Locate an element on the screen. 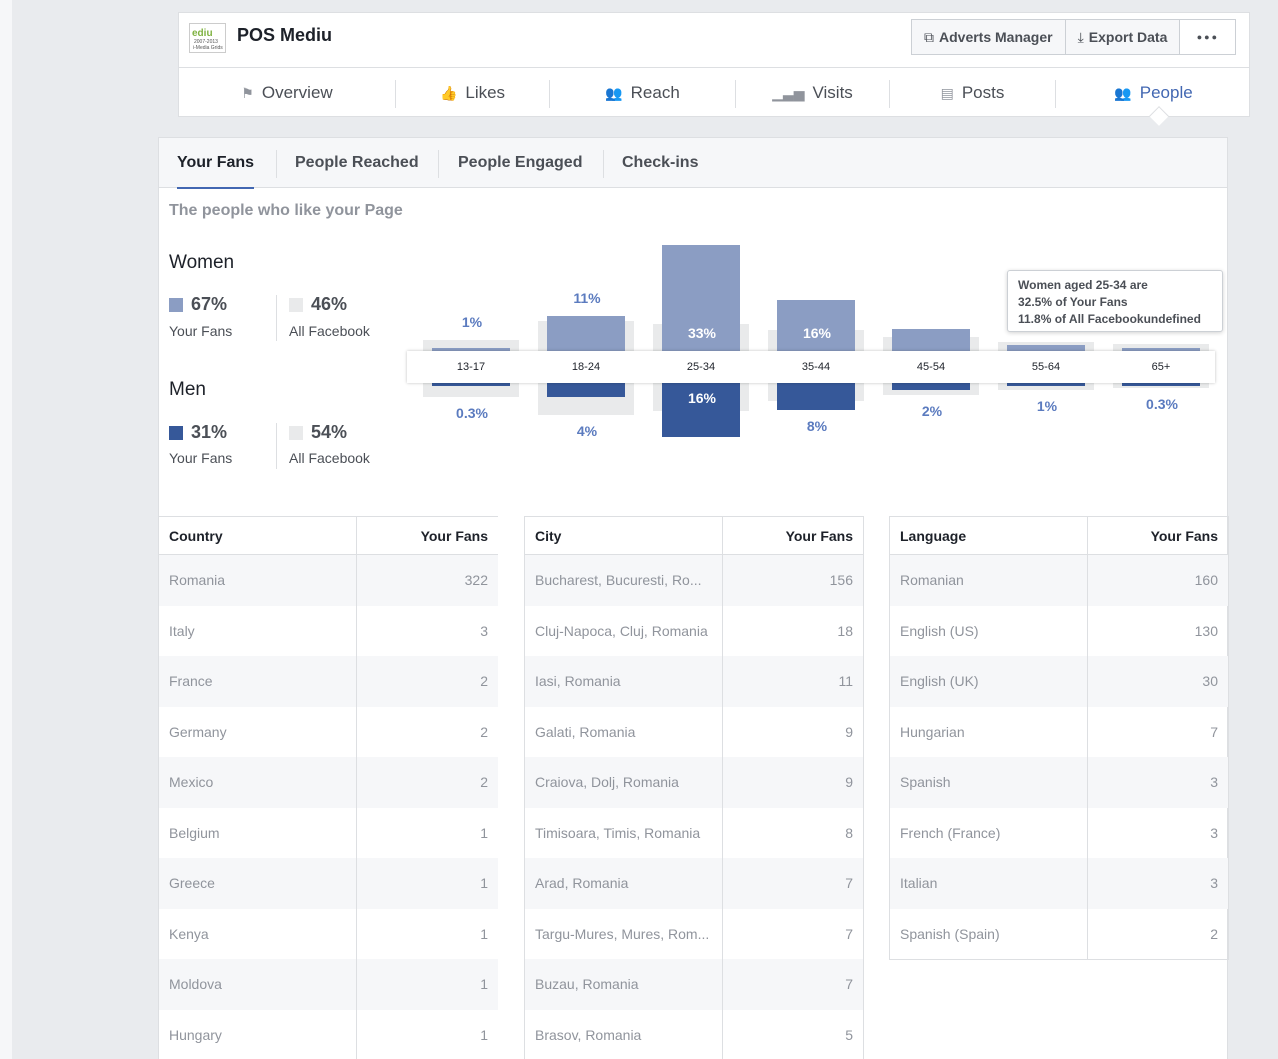  subtab-people-engaged: People Engaged is located at coordinates (520, 163).